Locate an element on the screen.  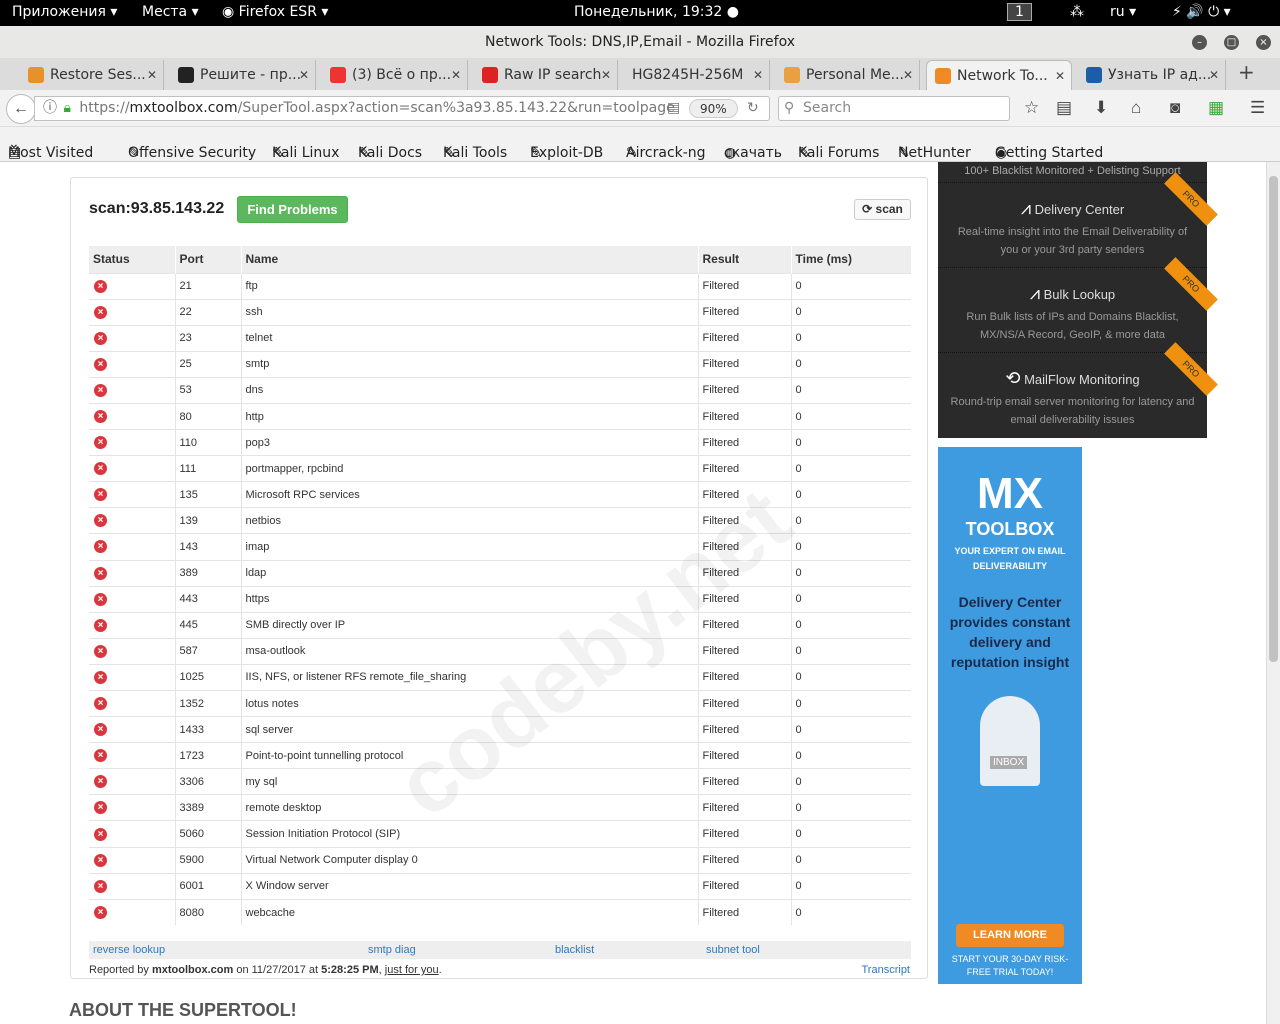
pulse-icon: ⩘ is located at coordinates (1034, 293).